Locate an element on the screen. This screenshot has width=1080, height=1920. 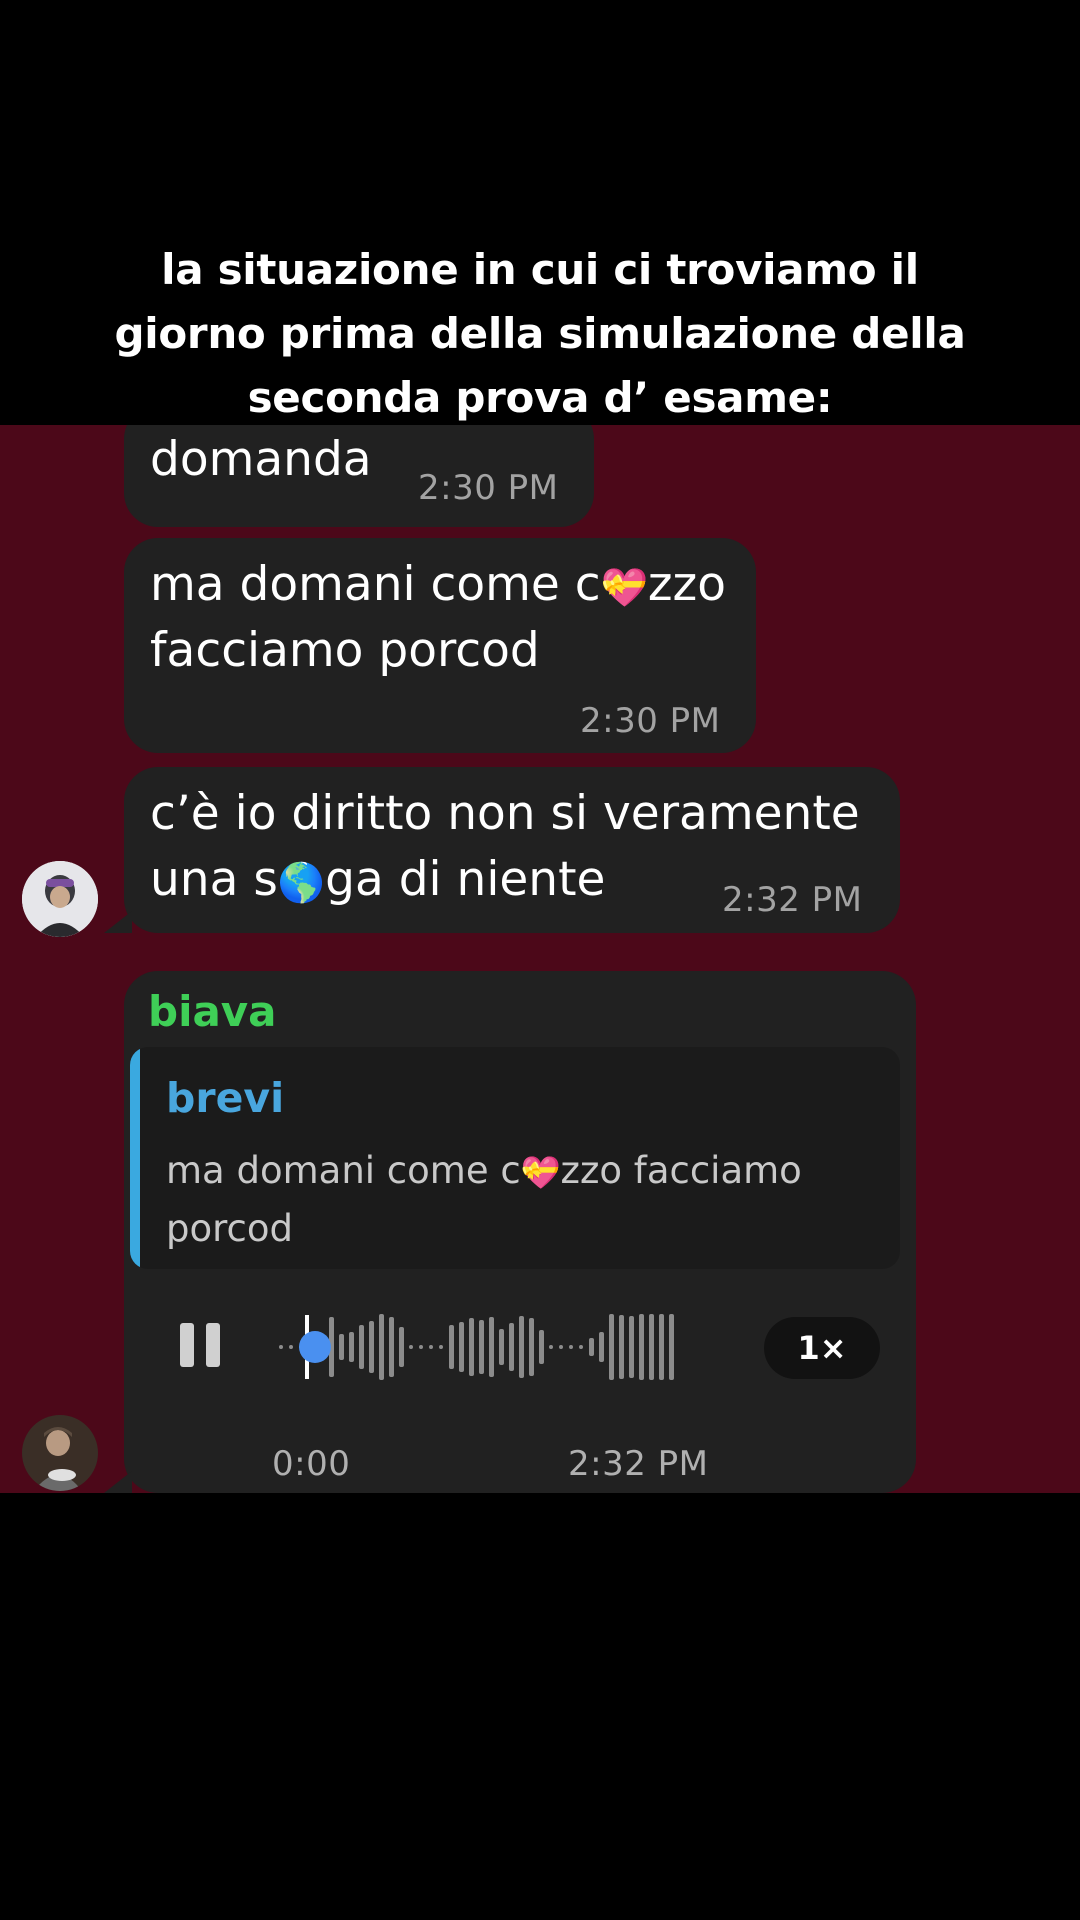
text-fragment: zzo facciamo is located at coordinates (681, 1170).